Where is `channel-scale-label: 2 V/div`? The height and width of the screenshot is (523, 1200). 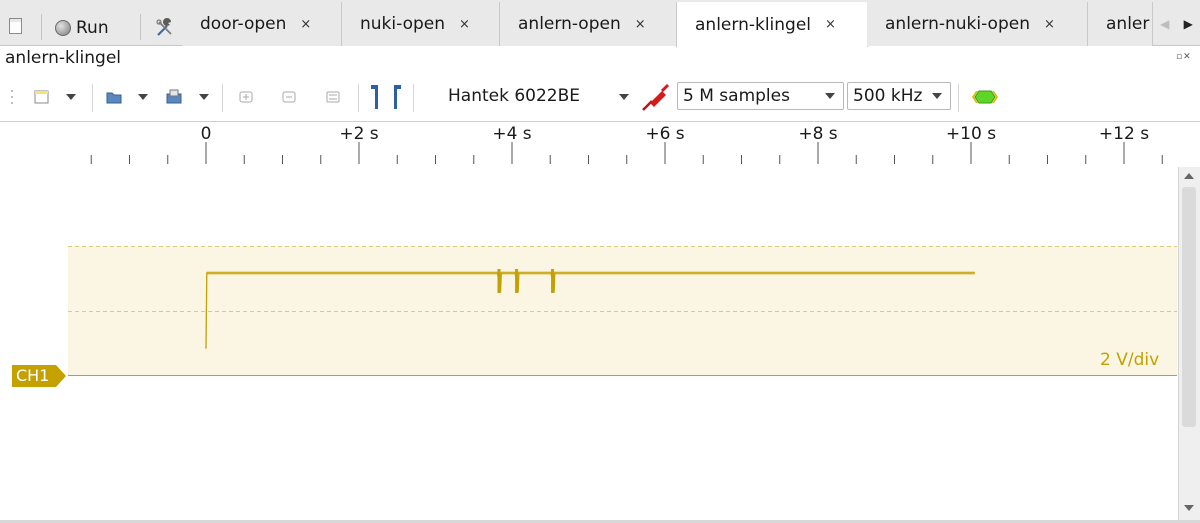 channel-scale-label: 2 V/div is located at coordinates (1130, 360).